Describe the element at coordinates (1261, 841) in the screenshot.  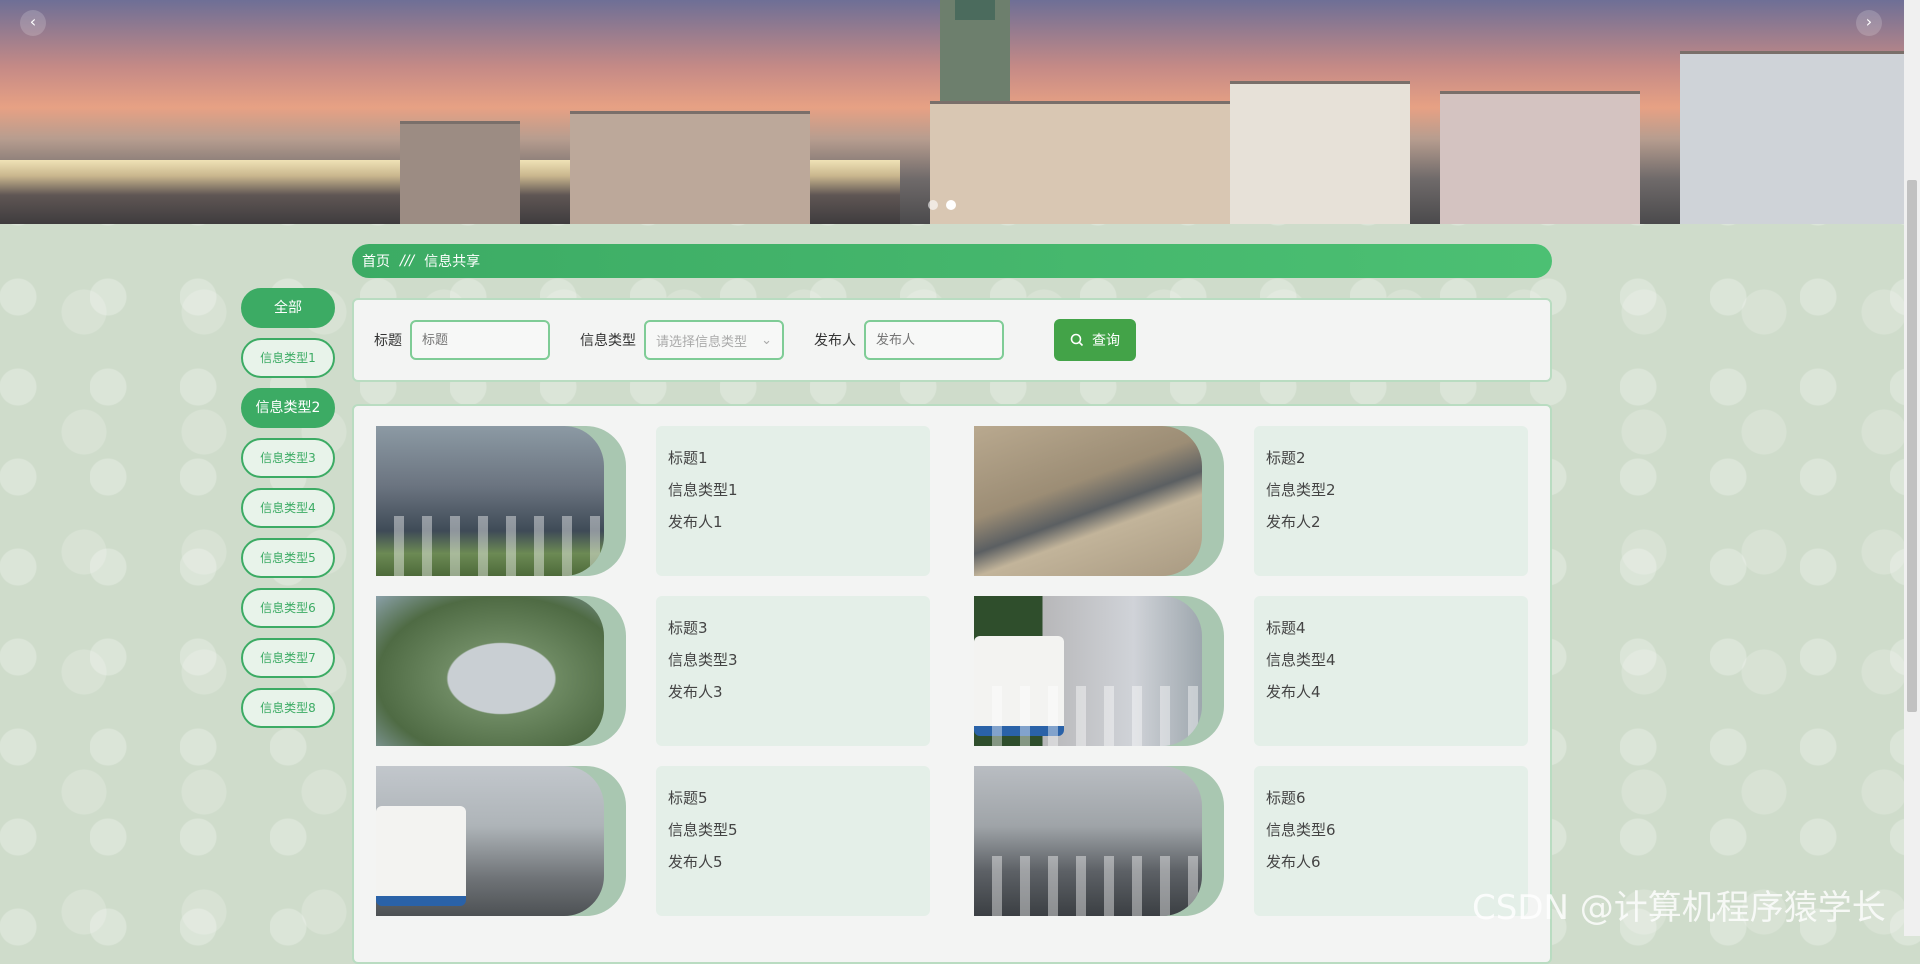
I see `list-item: 标题6 信息类型6 发布人6` at that location.